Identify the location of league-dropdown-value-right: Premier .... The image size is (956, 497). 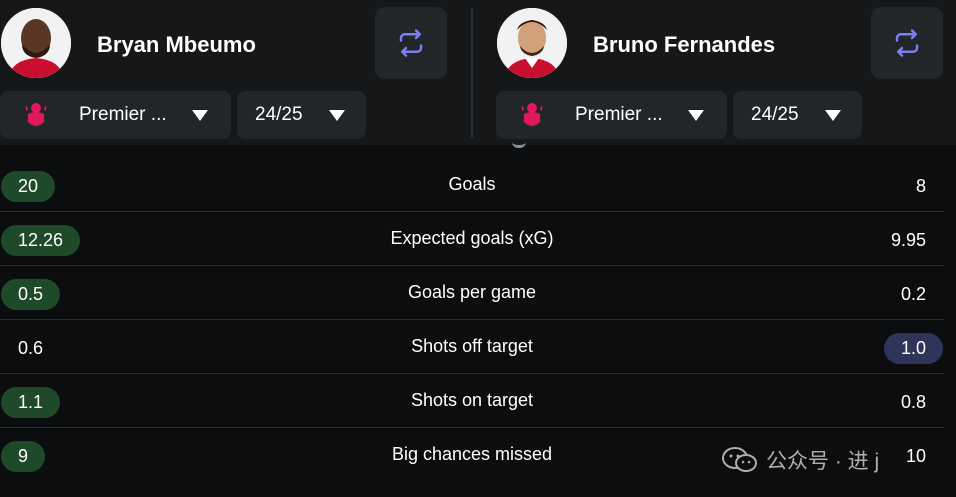
(619, 114).